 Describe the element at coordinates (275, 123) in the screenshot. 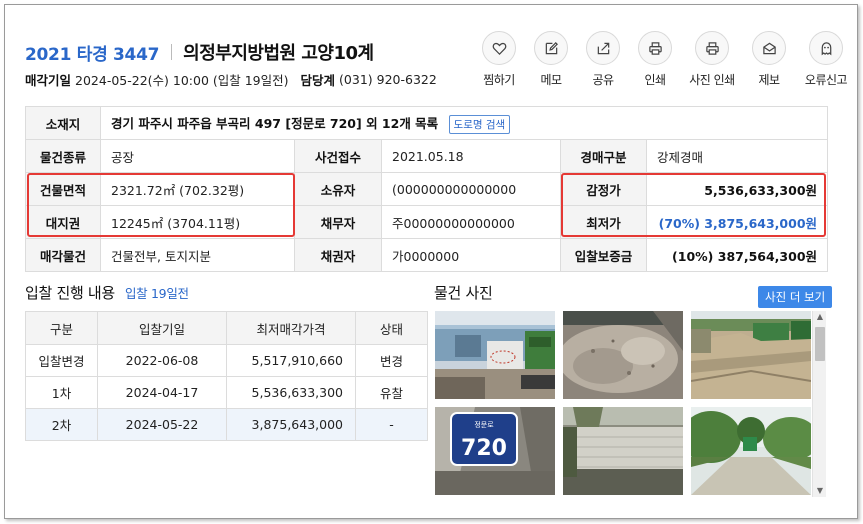

I see `address-value: 경기 파주시 파주읍 부곡리 497 [정문로 720] 외 12개 목록` at that location.